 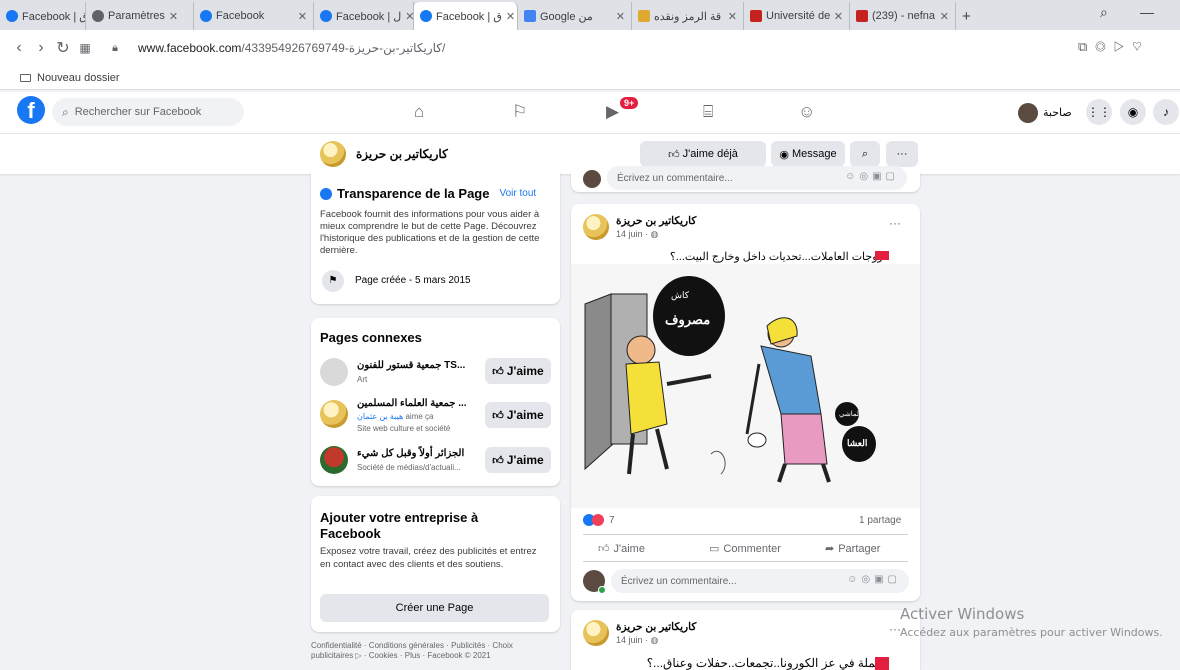 What do you see at coordinates (882, 663) in the screenshot?
I see `red-square-icon` at bounding box center [882, 663].